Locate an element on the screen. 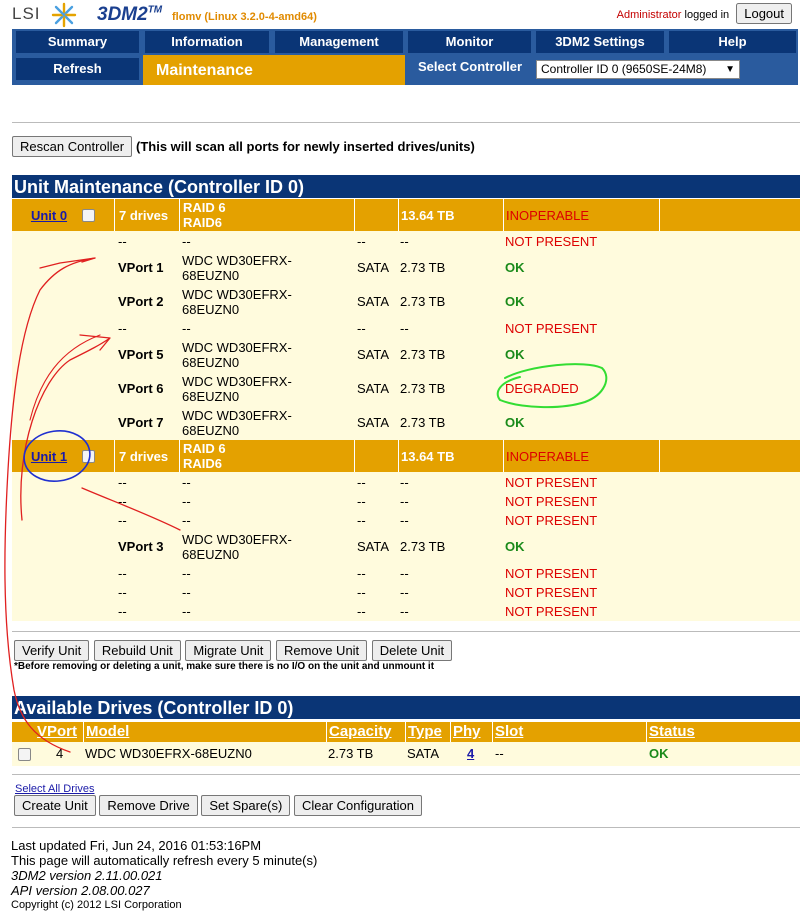 Image resolution: width=804 pixels, height=922 pixels. copyright-text: Copyright (c) 2012 LSI Corporation is located at coordinates (96, 905).